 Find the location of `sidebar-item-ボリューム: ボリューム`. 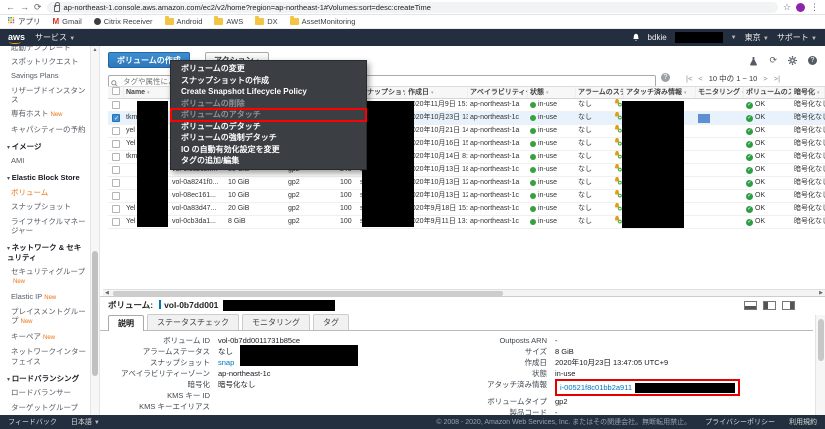

sidebar-item-ボリューム: ボリューム is located at coordinates (48, 193).